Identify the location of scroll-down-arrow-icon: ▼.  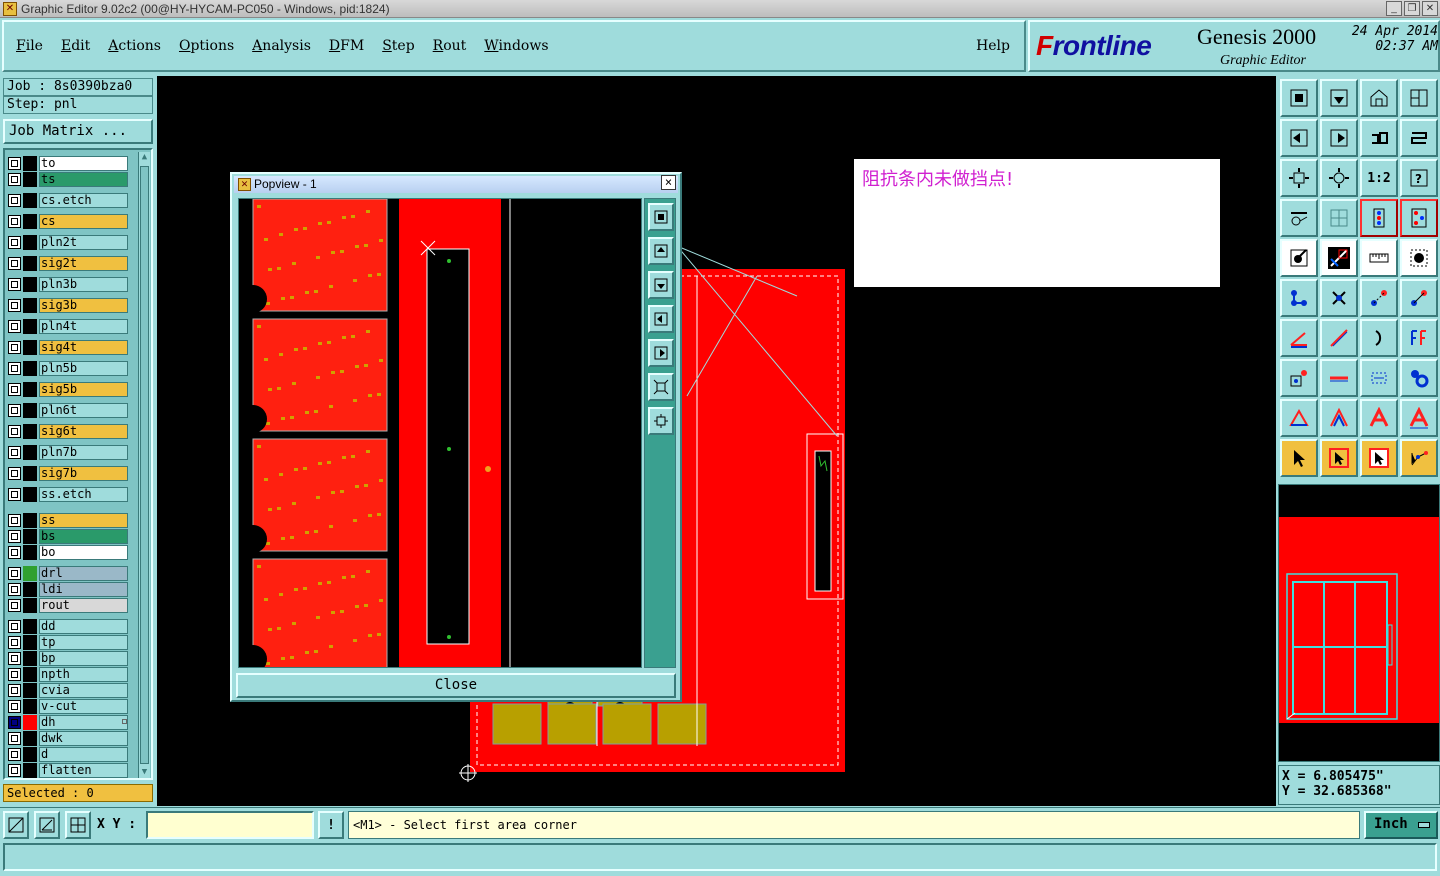
(144, 772).